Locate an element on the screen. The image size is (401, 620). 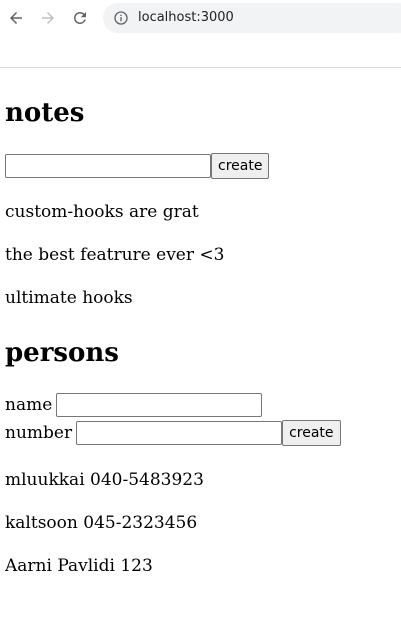
back-button is located at coordinates (16, 18).